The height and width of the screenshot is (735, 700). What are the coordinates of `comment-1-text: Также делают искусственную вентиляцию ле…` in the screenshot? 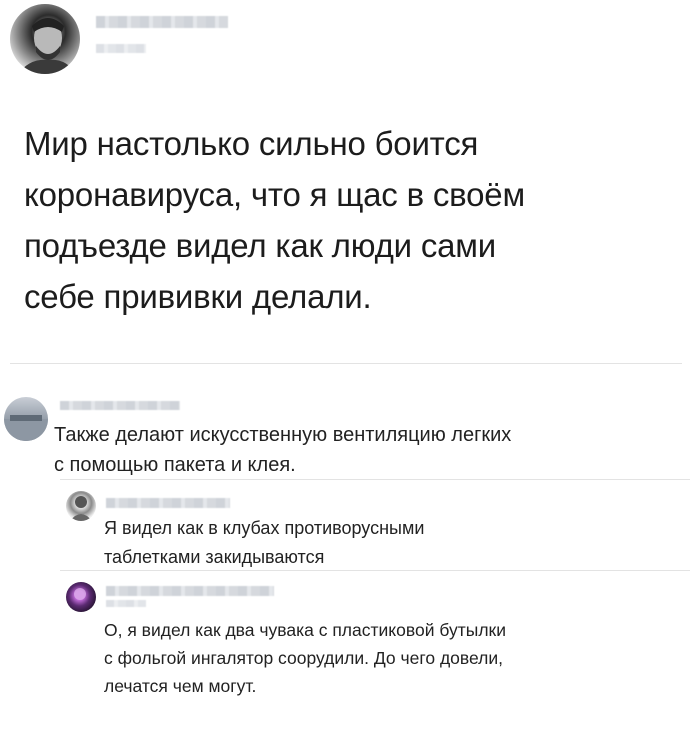 It's located at (283, 450).